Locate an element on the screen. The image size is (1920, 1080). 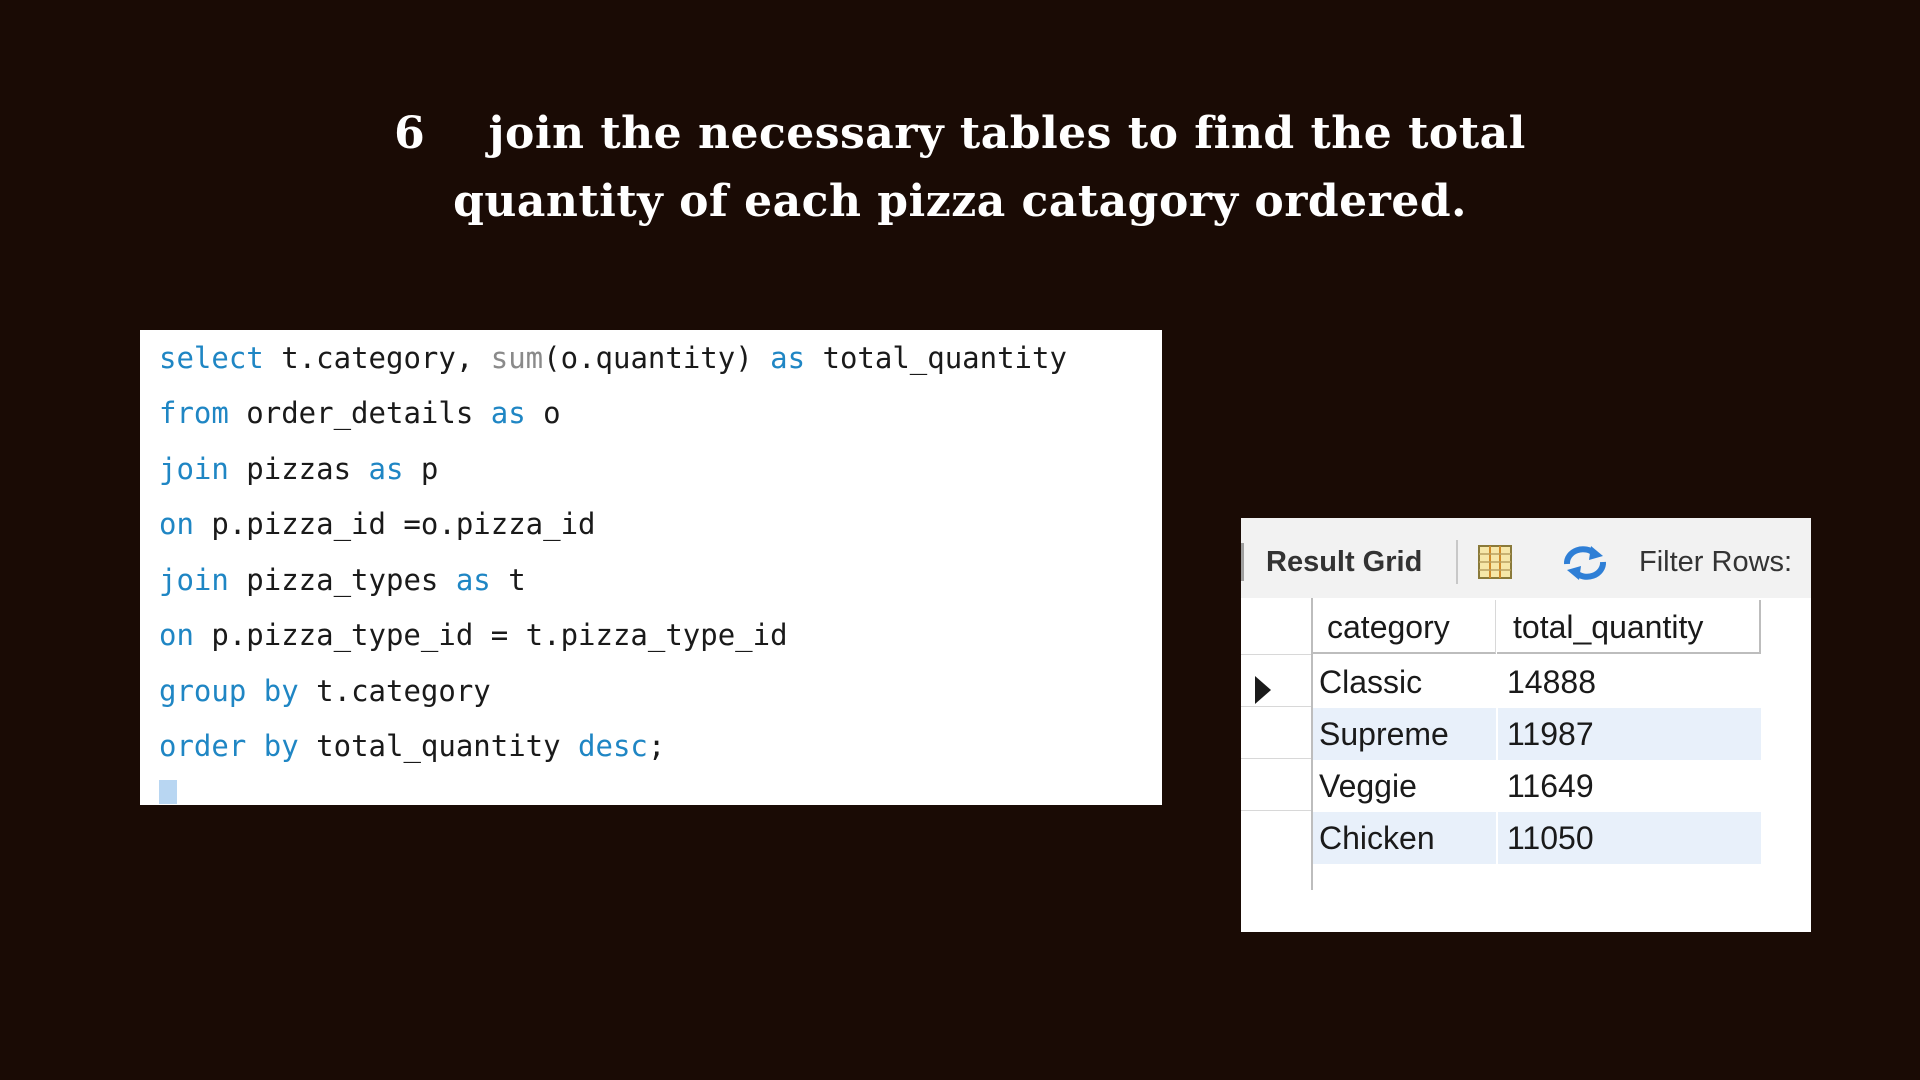
sql-keyword: desc is located at coordinates (613, 746).